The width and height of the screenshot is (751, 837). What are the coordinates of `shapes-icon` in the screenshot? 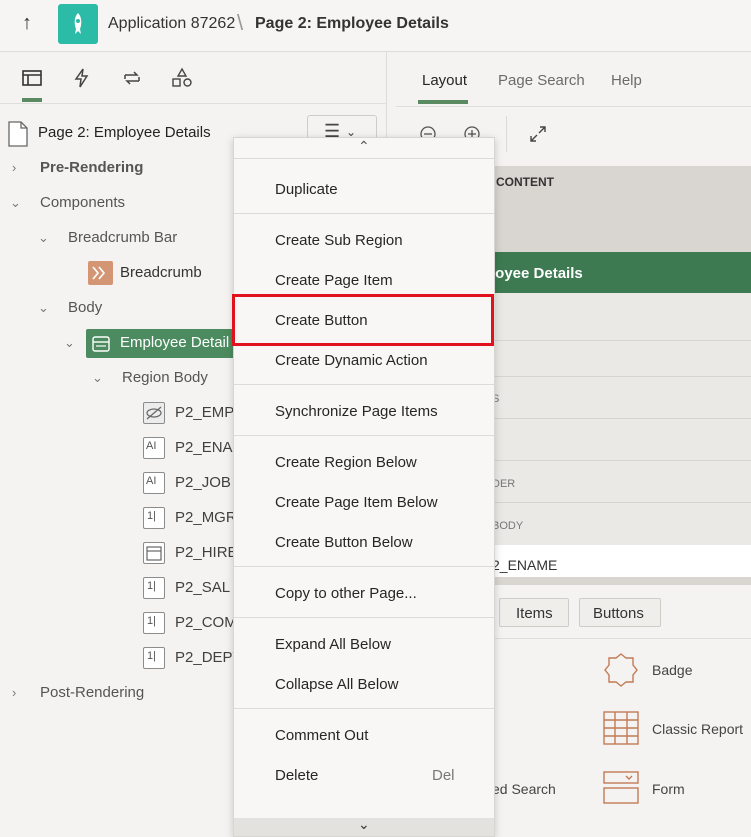 It's located at (182, 77).